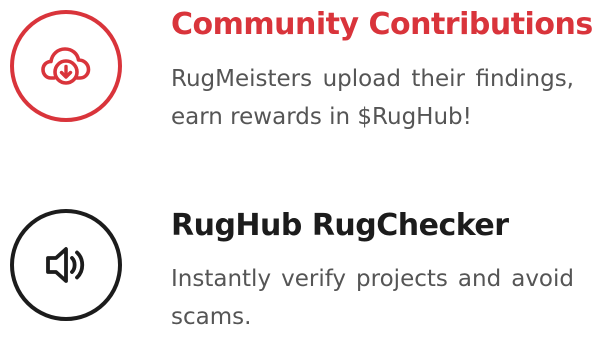  I want to click on cloud-download-icon, so click(66, 66).